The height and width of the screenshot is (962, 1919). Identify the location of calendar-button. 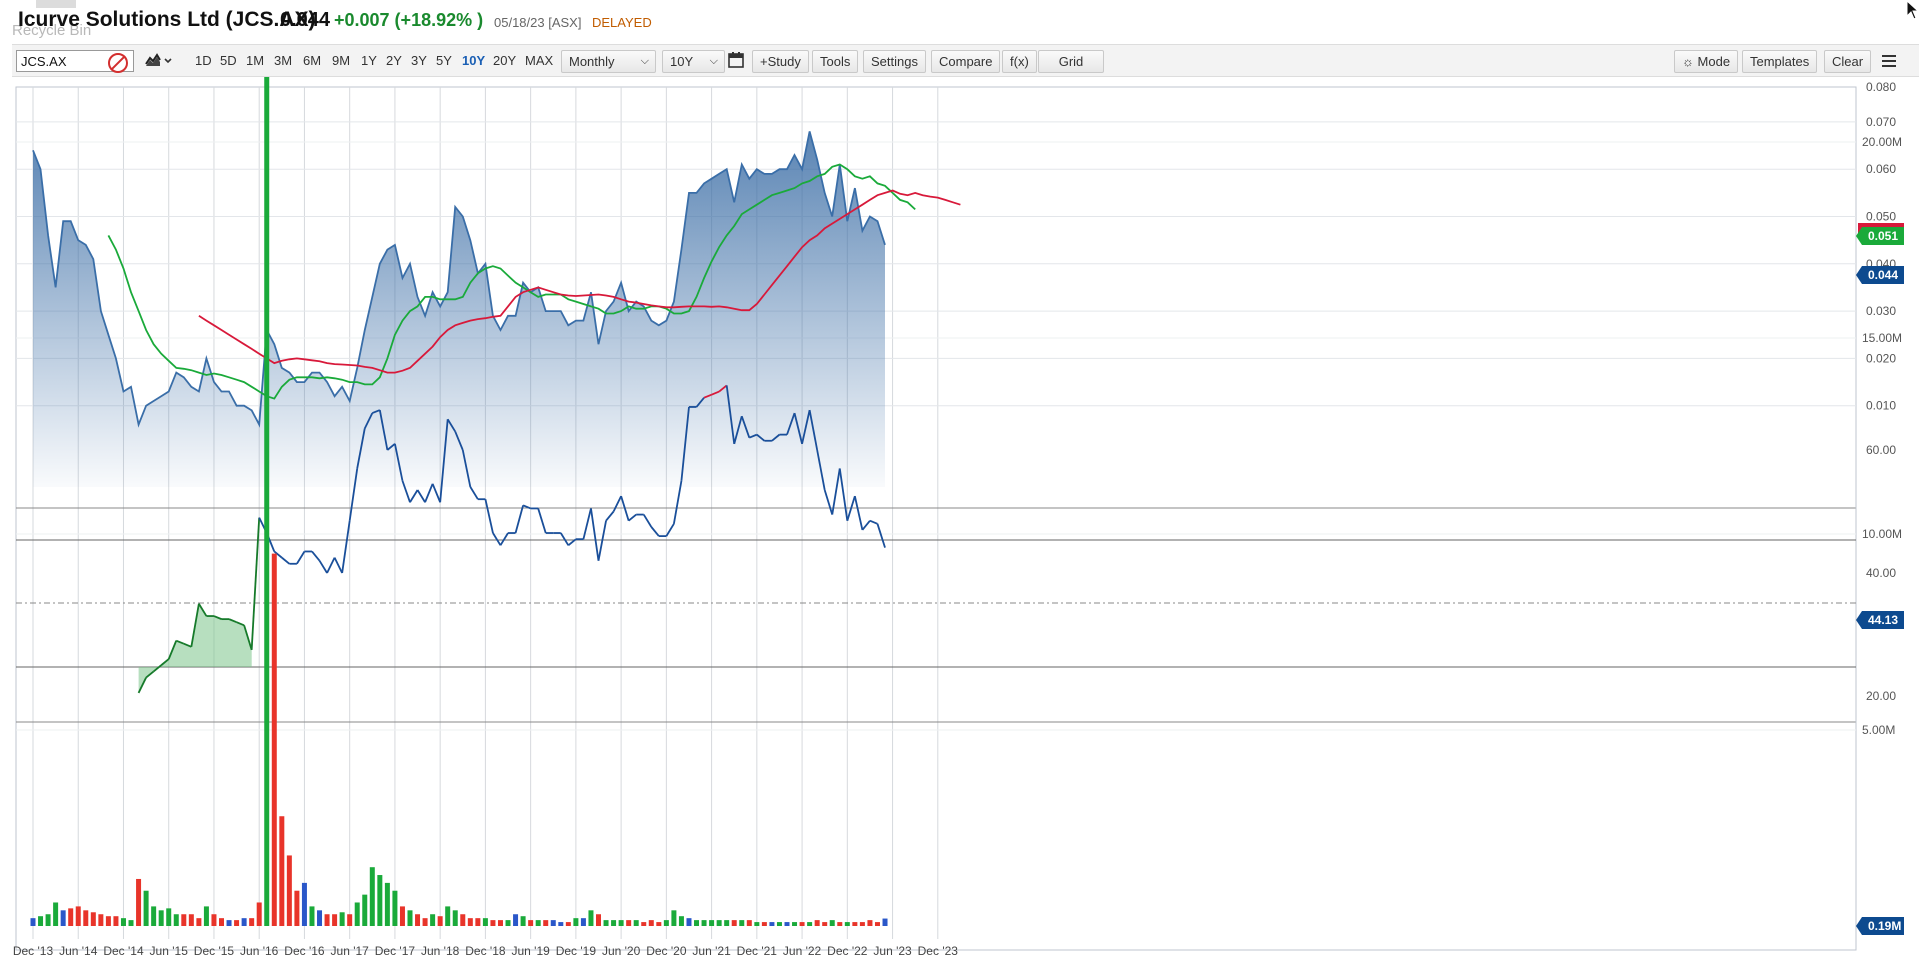
(736, 61).